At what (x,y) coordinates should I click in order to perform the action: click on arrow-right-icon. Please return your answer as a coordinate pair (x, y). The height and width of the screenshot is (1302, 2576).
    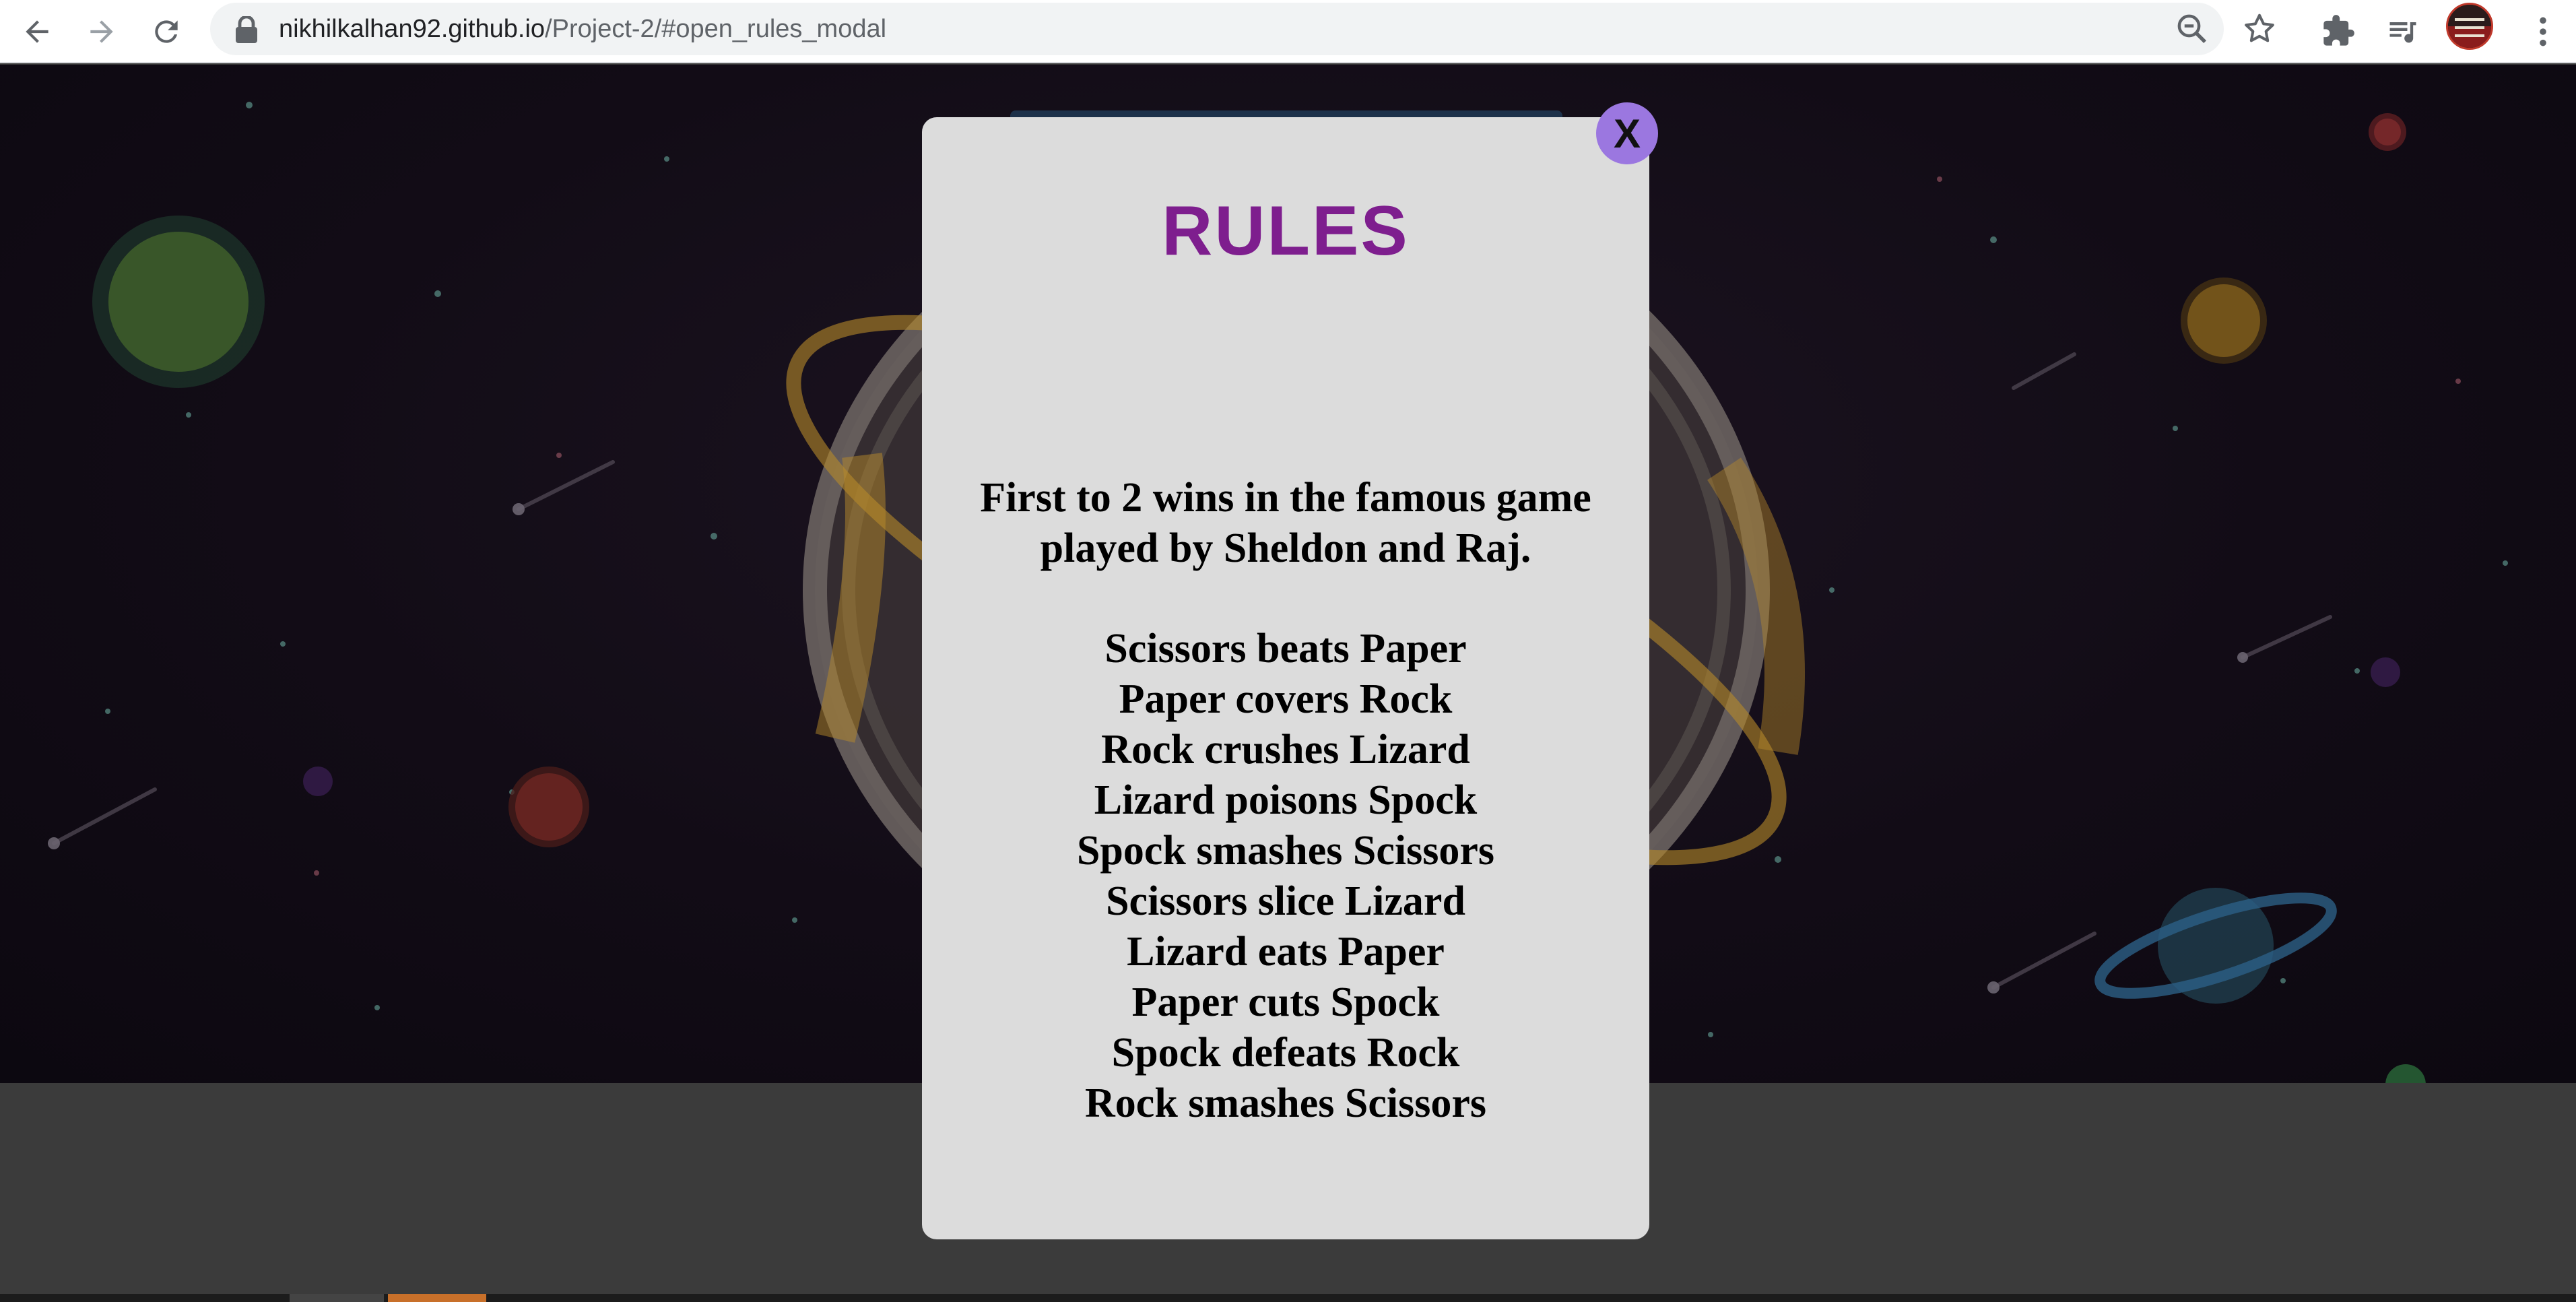
    Looking at the image, I should click on (101, 31).